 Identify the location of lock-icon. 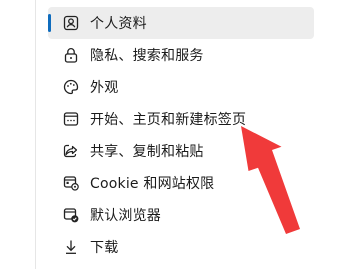
(71, 55).